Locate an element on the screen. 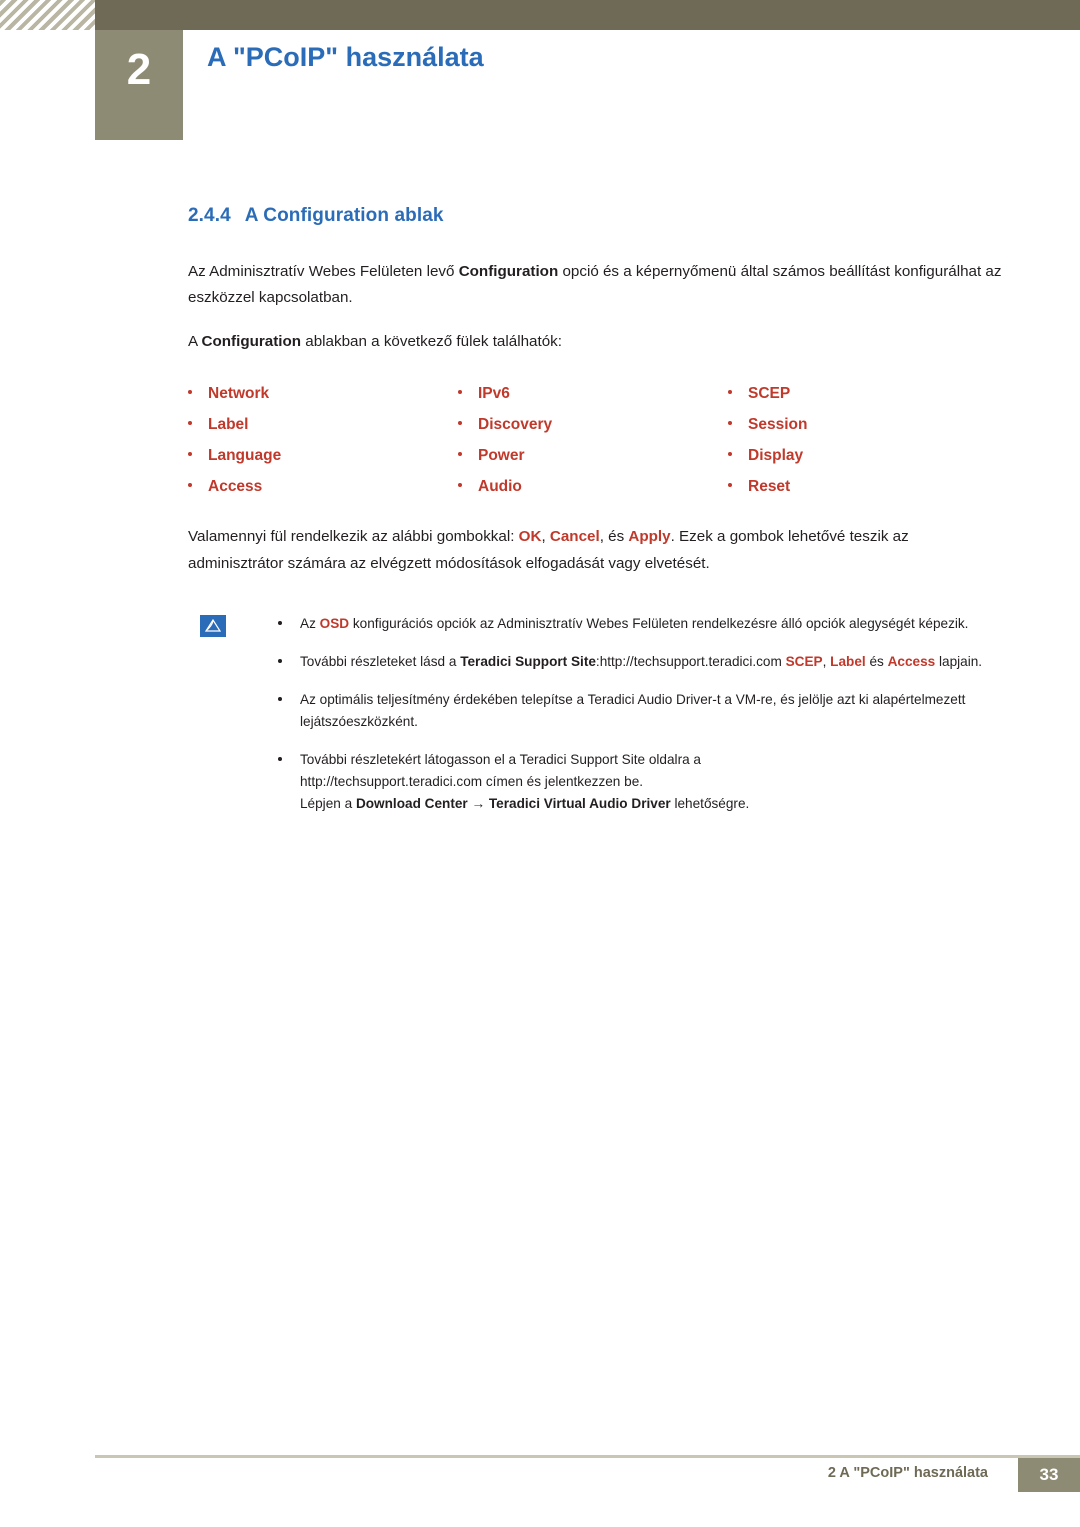 The height and width of the screenshot is (1527, 1080). chapter-title: A "PCoIP" használata is located at coordinates (345, 57).